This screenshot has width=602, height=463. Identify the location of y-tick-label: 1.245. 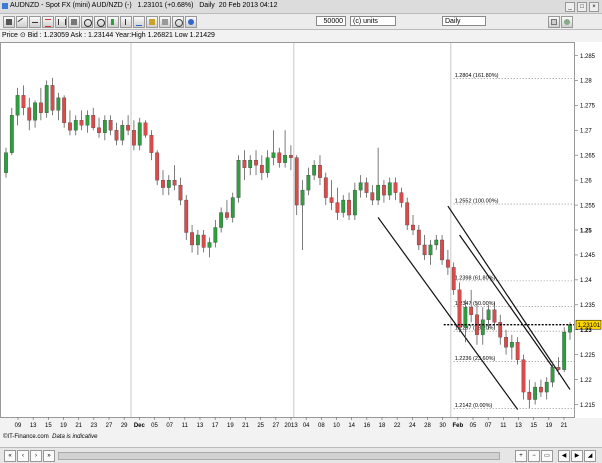
(588, 256).